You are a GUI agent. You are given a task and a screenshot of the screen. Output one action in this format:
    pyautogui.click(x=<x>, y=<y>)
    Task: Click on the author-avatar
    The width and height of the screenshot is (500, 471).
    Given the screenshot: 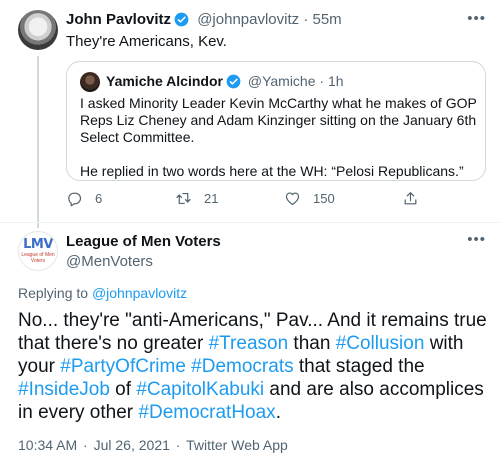 What is the action you would take?
    pyautogui.click(x=38, y=30)
    